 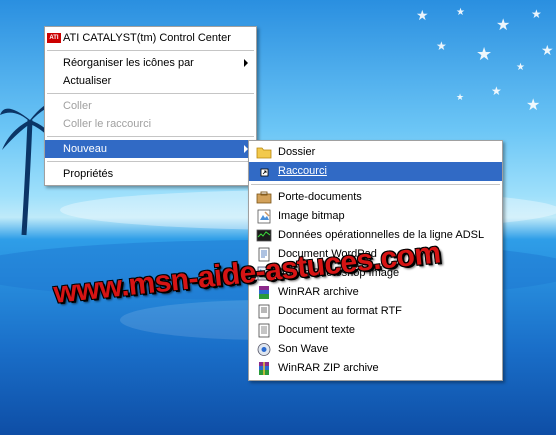 I want to click on stars-decoration: ★ ★ ★ ★ ★ ★ ★ ★ ★ ★ ★, so click(x=485, y=60).